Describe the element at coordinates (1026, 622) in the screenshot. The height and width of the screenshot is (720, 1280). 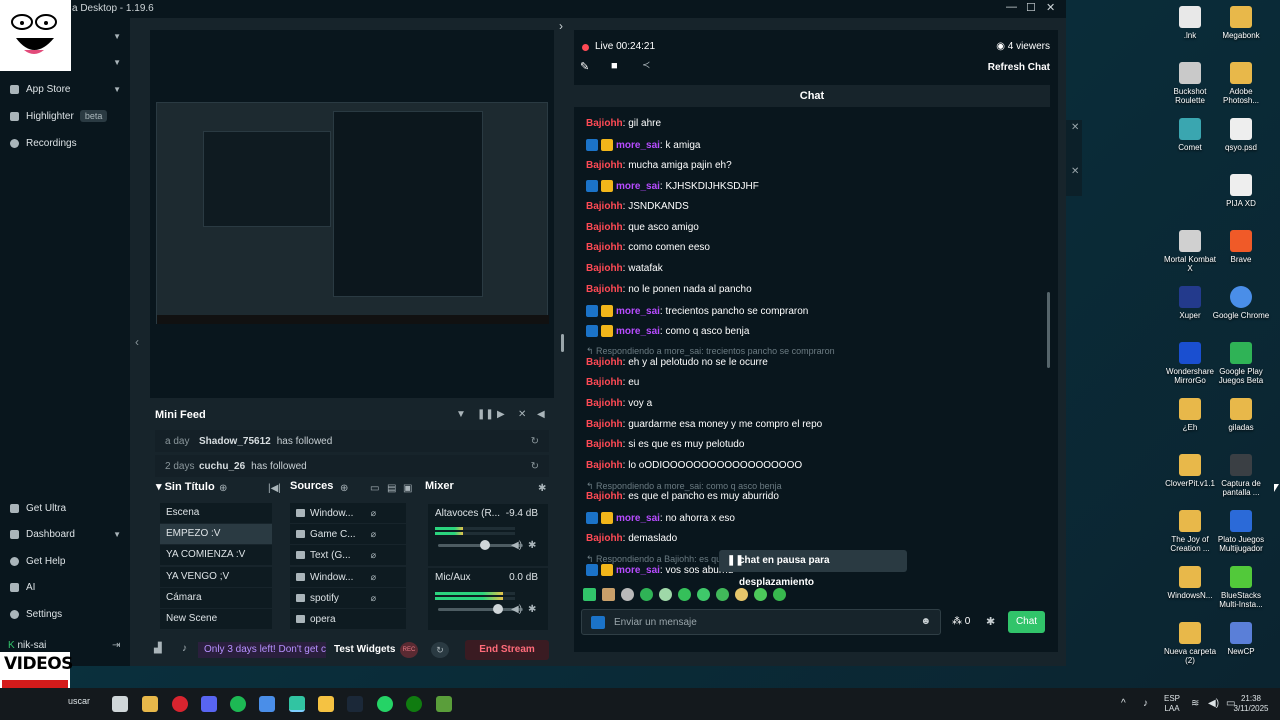
I see `send-chat-button: Chat` at that location.